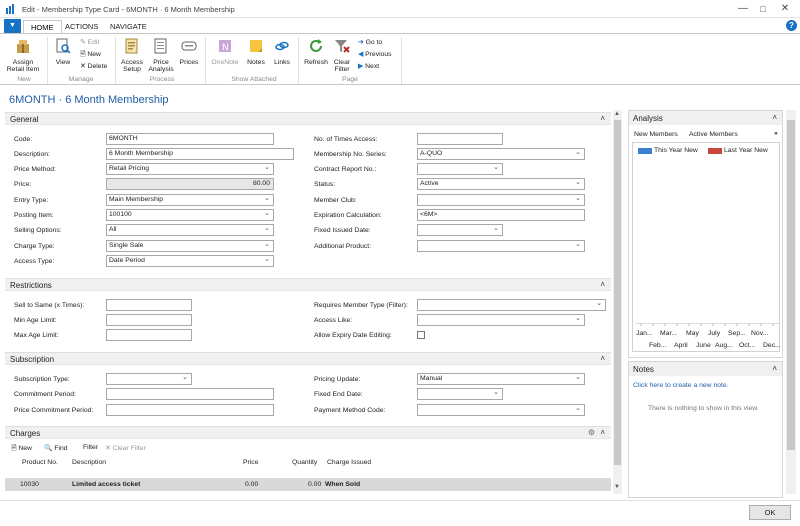 The height and width of the screenshot is (526, 800). I want to click on status-select: Active ⌄, so click(501, 184).